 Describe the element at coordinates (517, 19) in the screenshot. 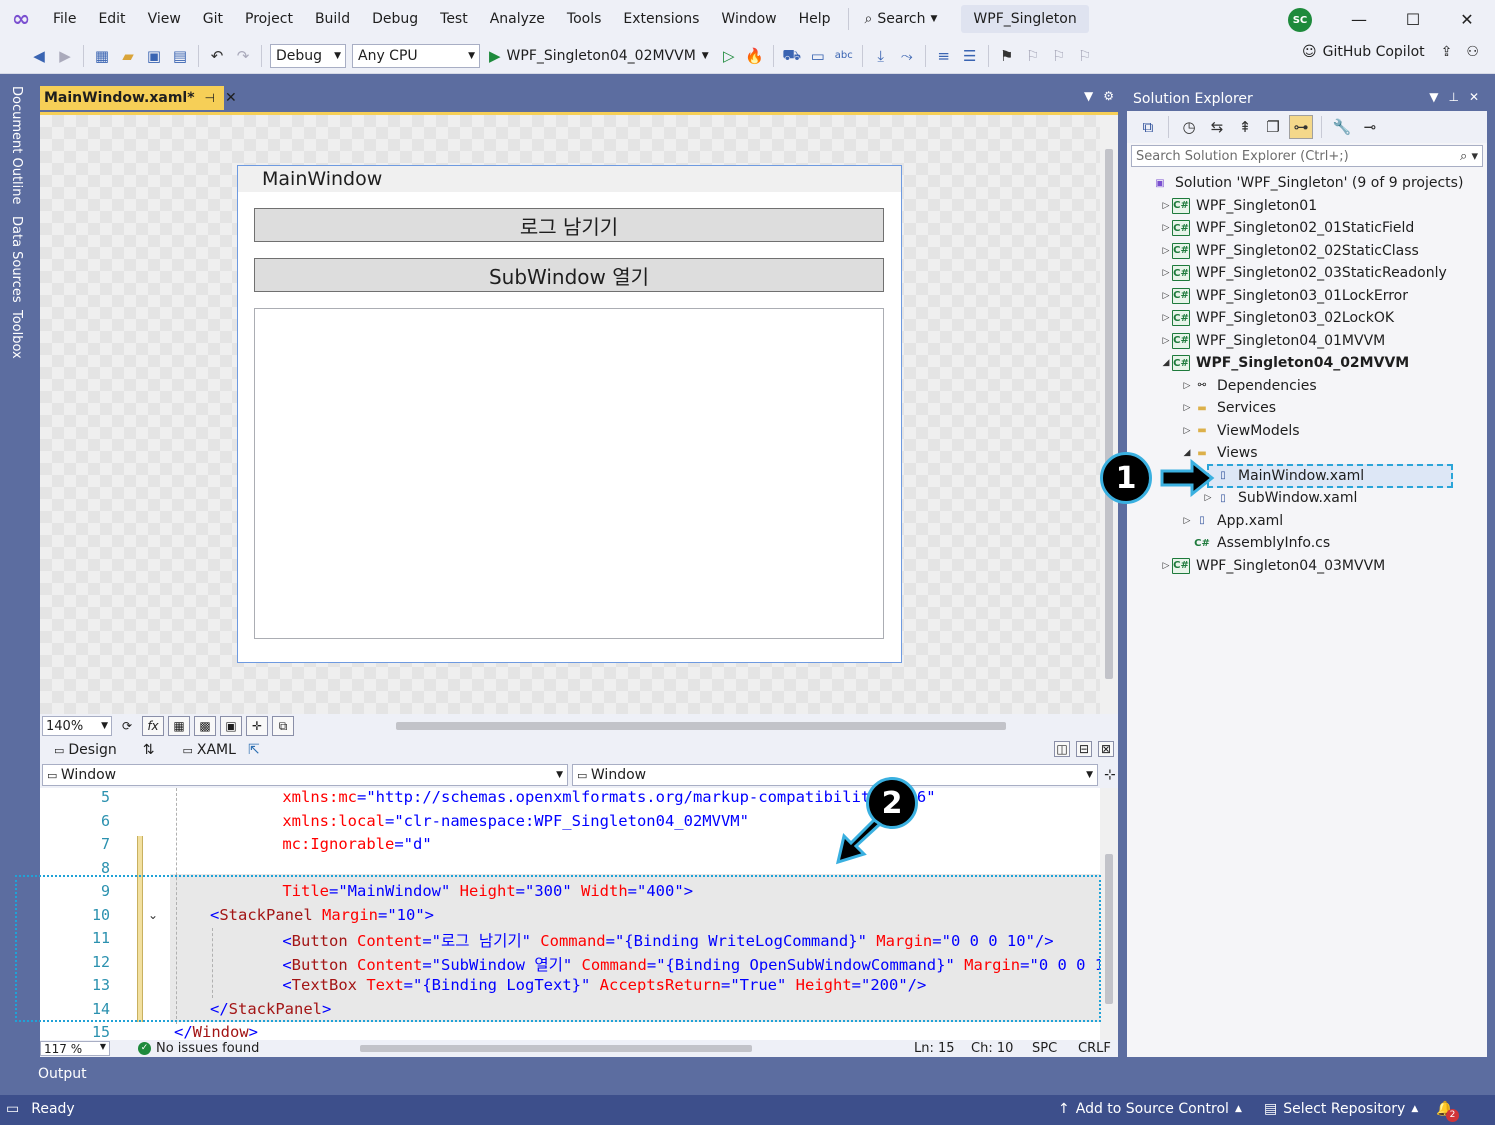

I see `menu-item-analyze: Analyze` at that location.